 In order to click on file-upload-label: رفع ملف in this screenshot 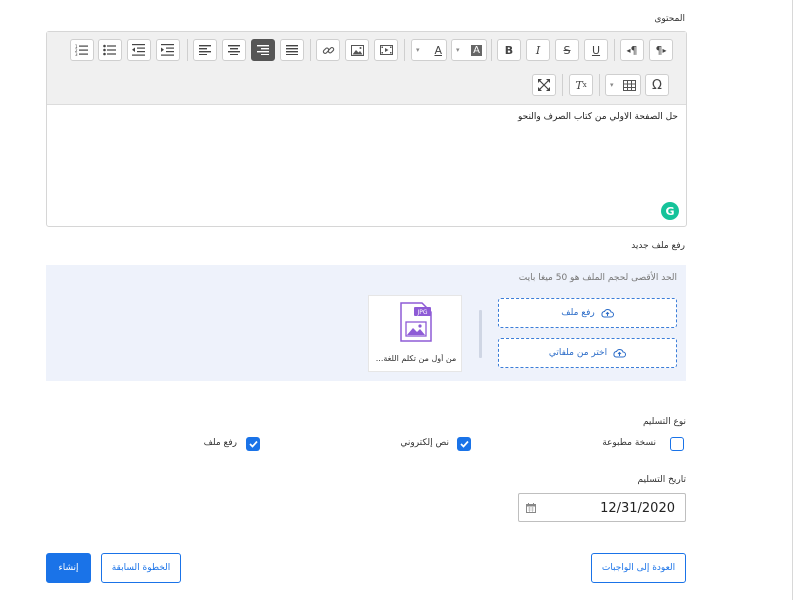, I will do `click(220, 443)`.